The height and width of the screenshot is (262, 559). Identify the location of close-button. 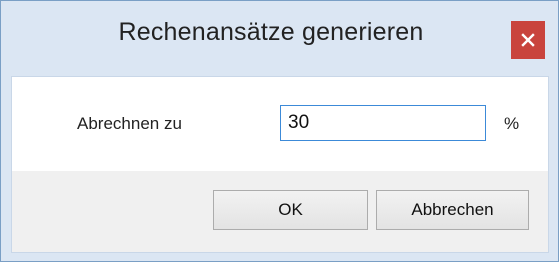
(528, 40).